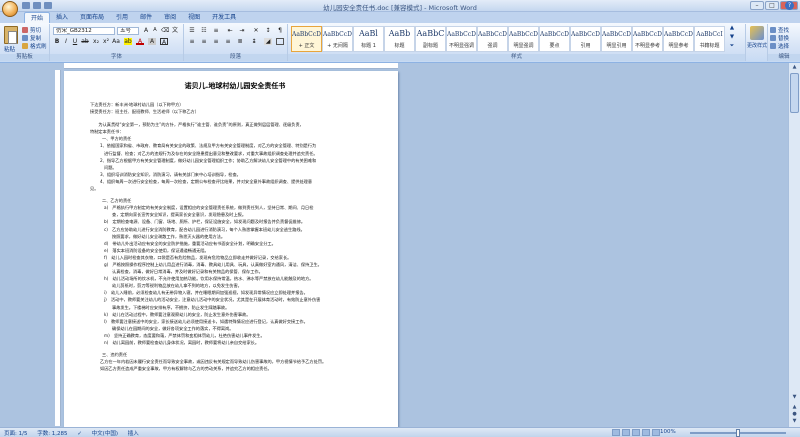  Describe the element at coordinates (62, 17) in the screenshot. I see `tab-1: 插入` at that location.